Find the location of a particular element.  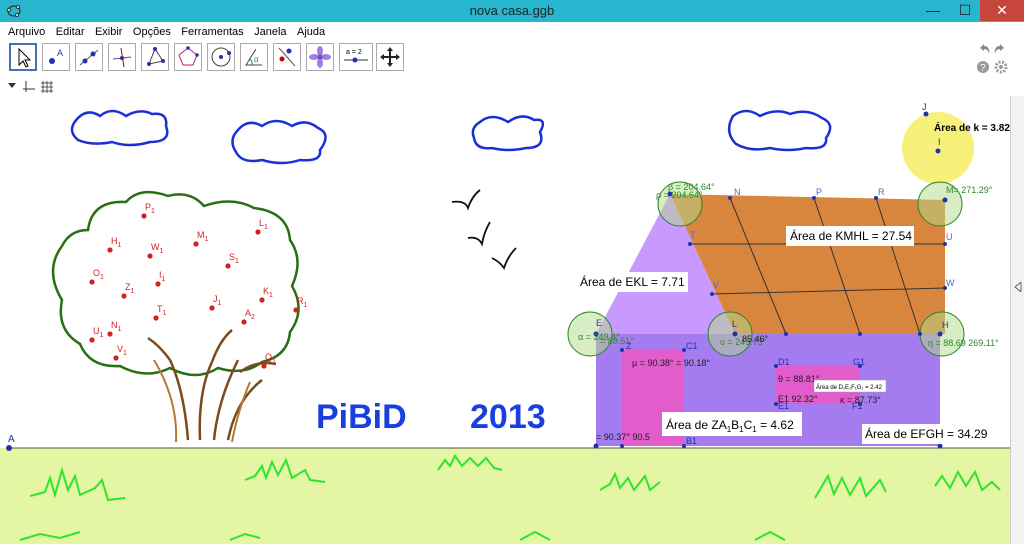

svg-text: Área de EFGH = 34.29 is located at coordinates (926, 433).